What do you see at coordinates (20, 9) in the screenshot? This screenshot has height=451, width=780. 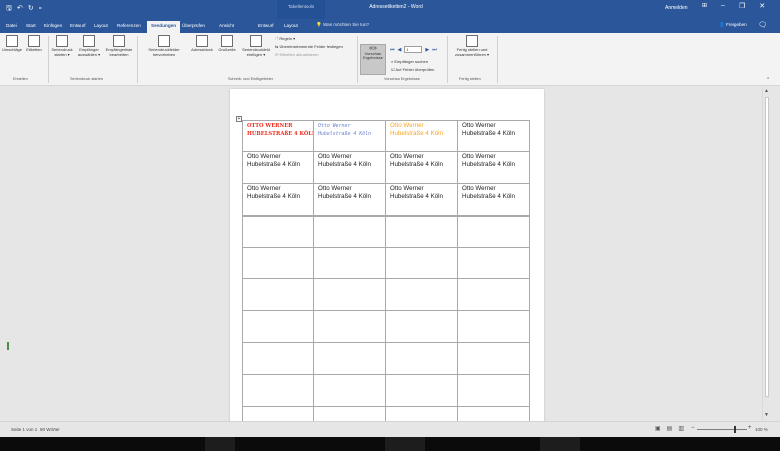 I see `undo-icon: ↶` at bounding box center [20, 9].